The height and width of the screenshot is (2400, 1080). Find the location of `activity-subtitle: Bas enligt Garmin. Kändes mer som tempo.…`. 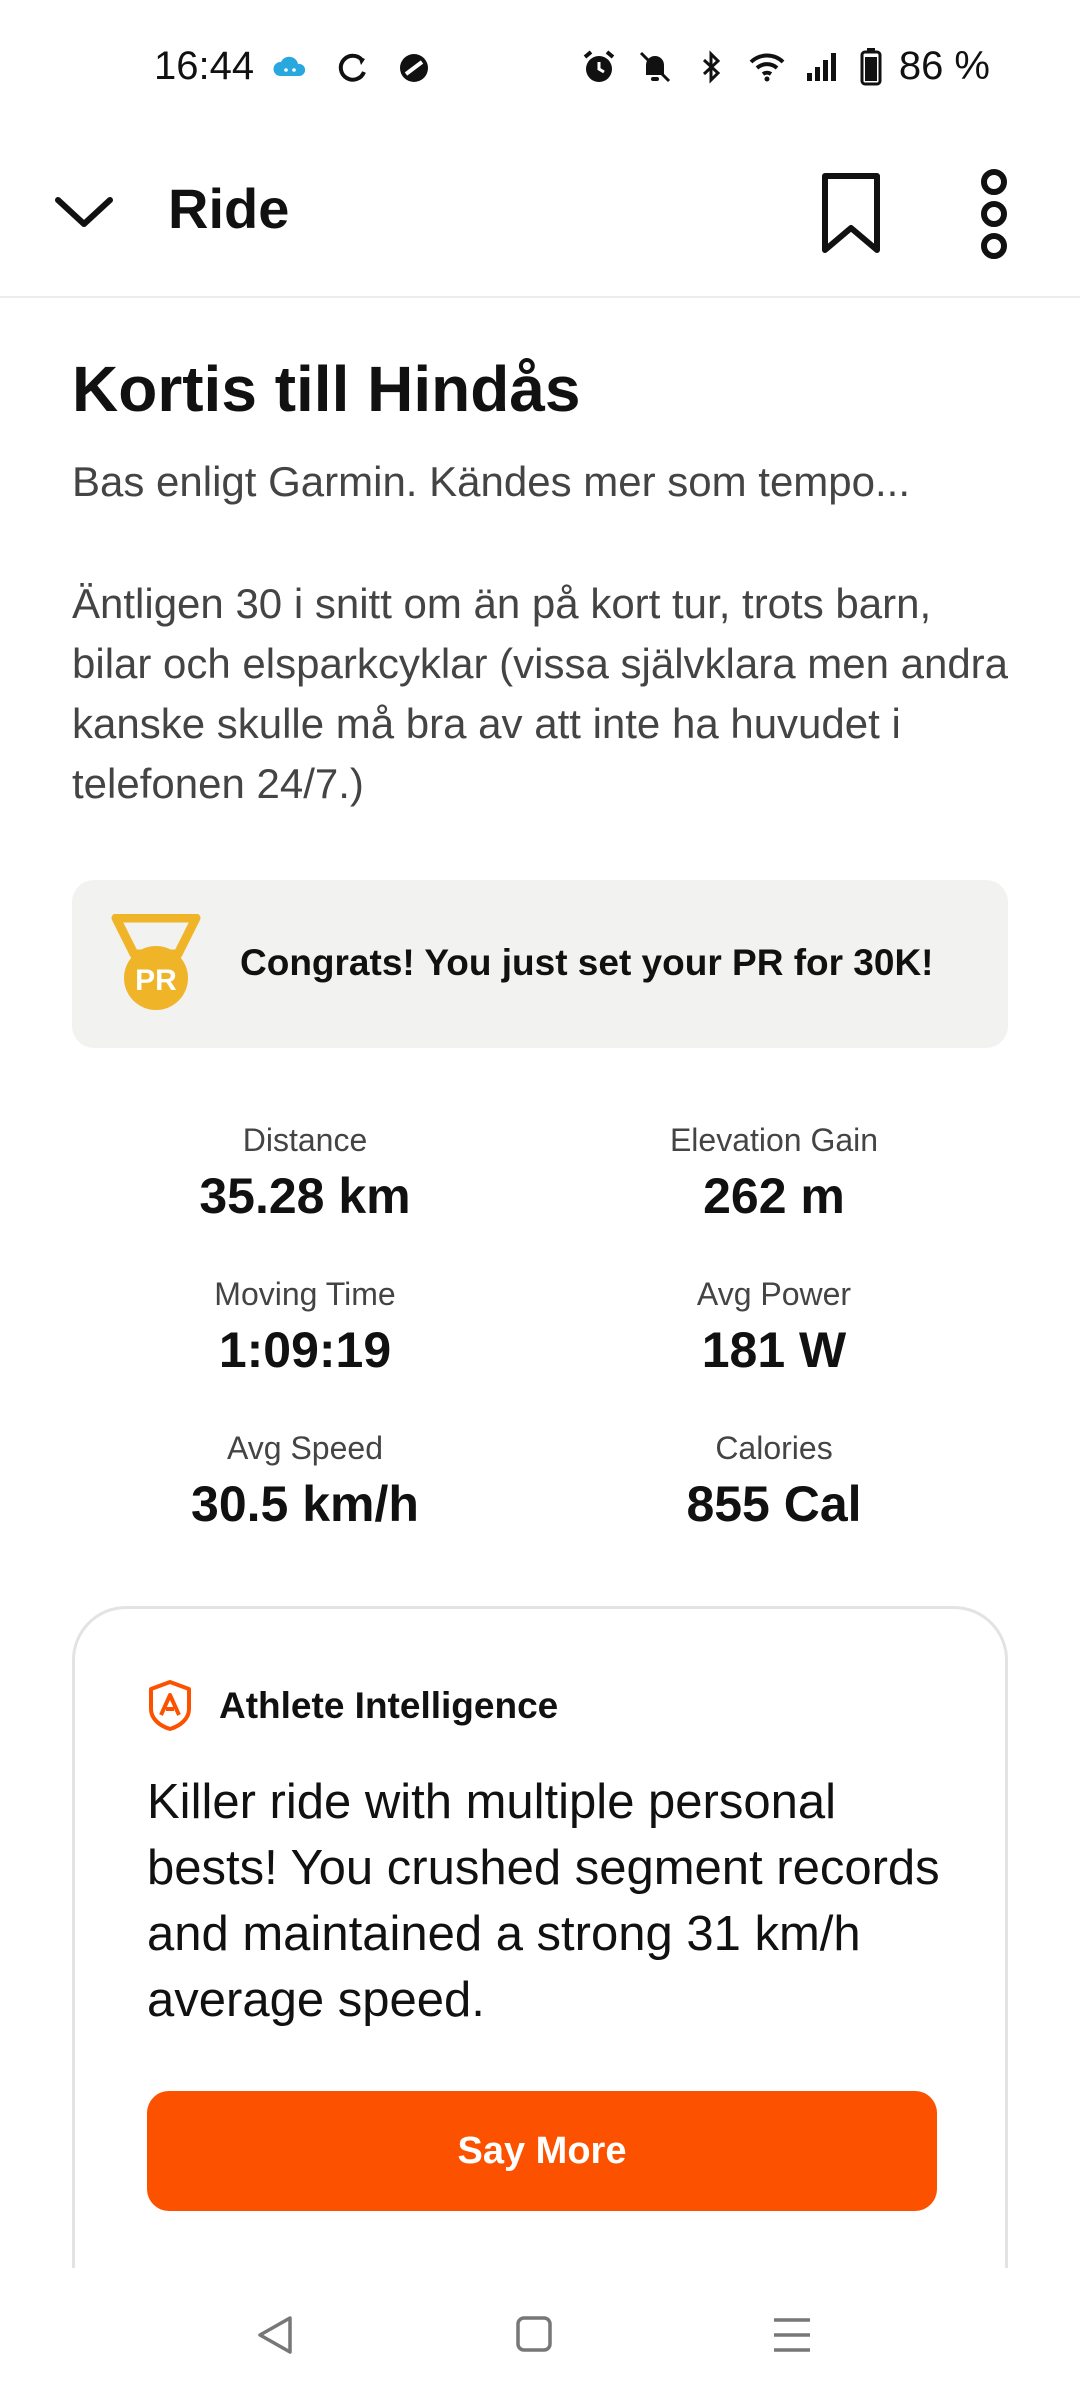

activity-subtitle: Bas enligt Garmin. Kändes mer som tempo.… is located at coordinates (491, 481).